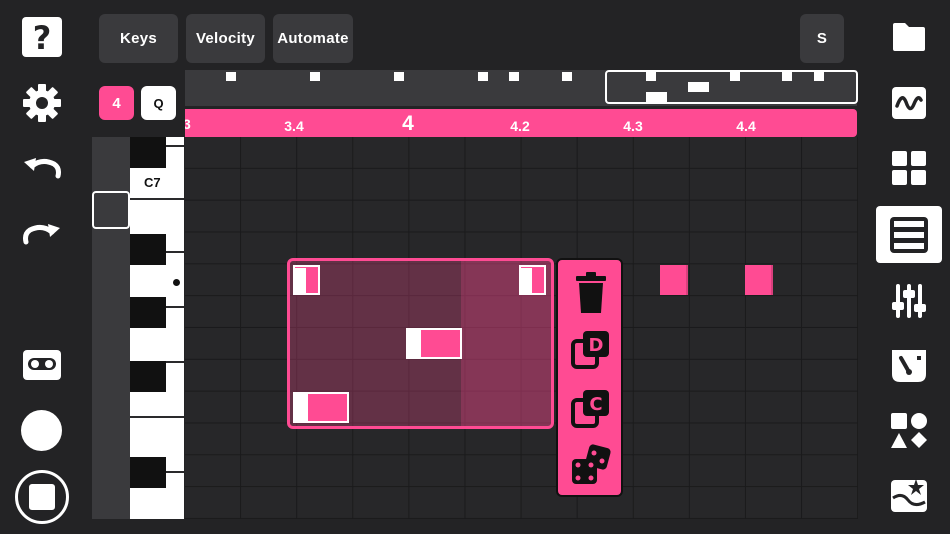  I want to click on record-button, so click(41, 430).